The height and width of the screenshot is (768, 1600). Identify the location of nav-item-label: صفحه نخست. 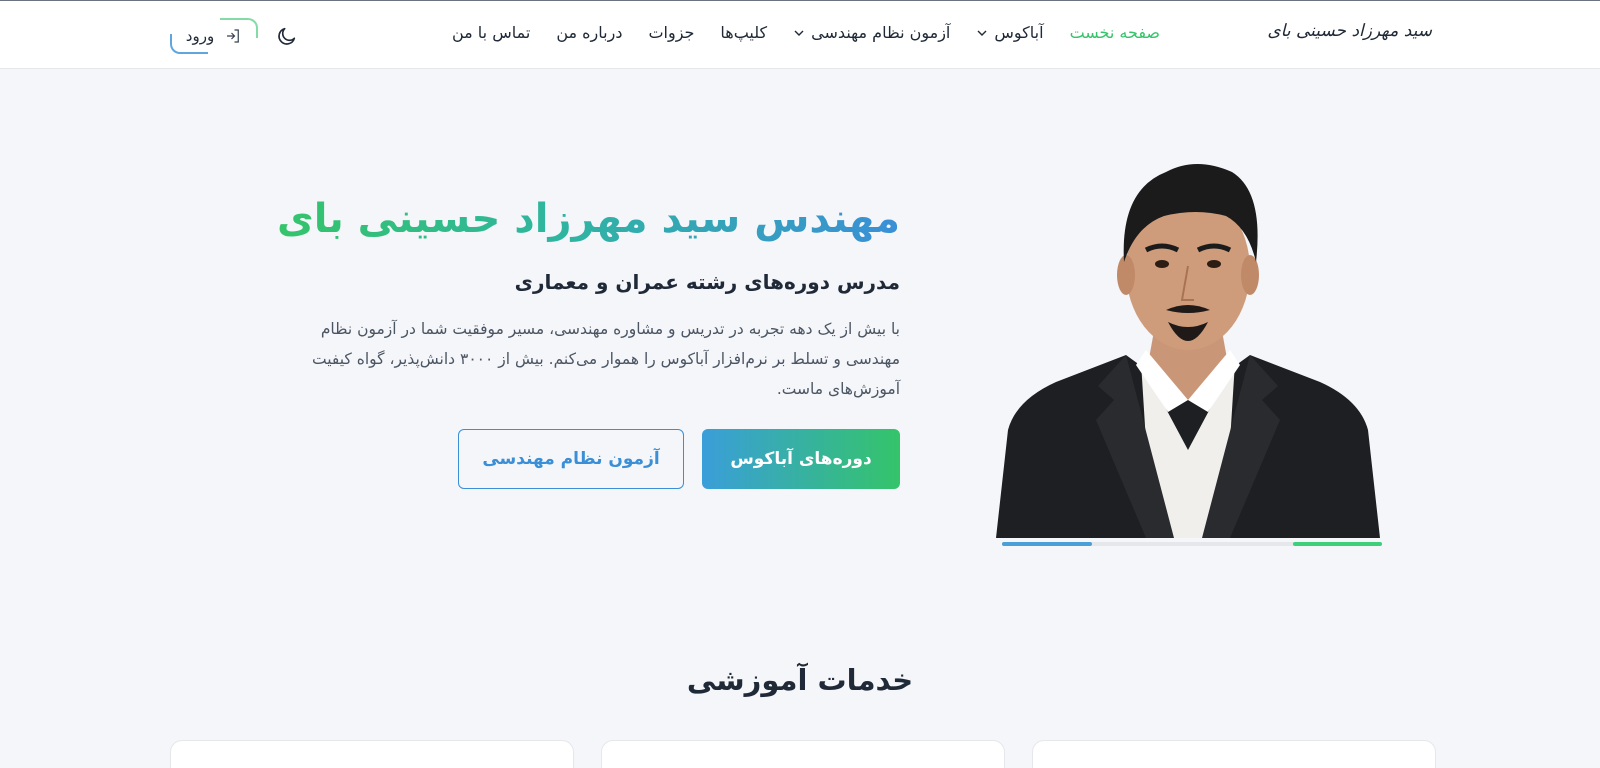
(1114, 32).